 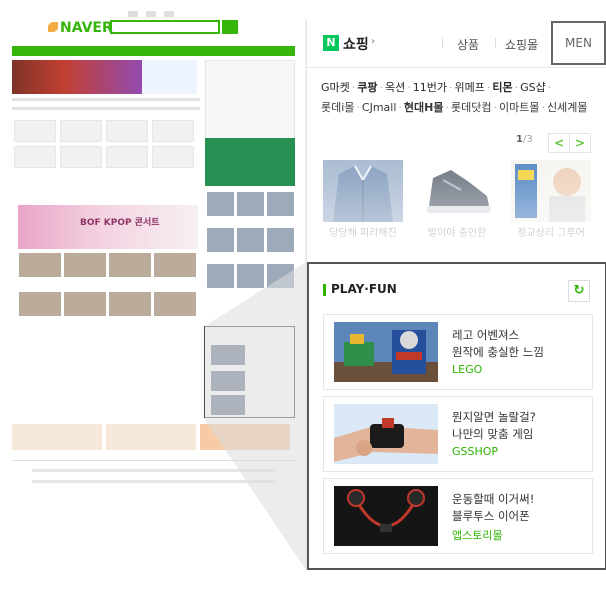 I want to click on mall-link: 11번가, so click(x=430, y=87).